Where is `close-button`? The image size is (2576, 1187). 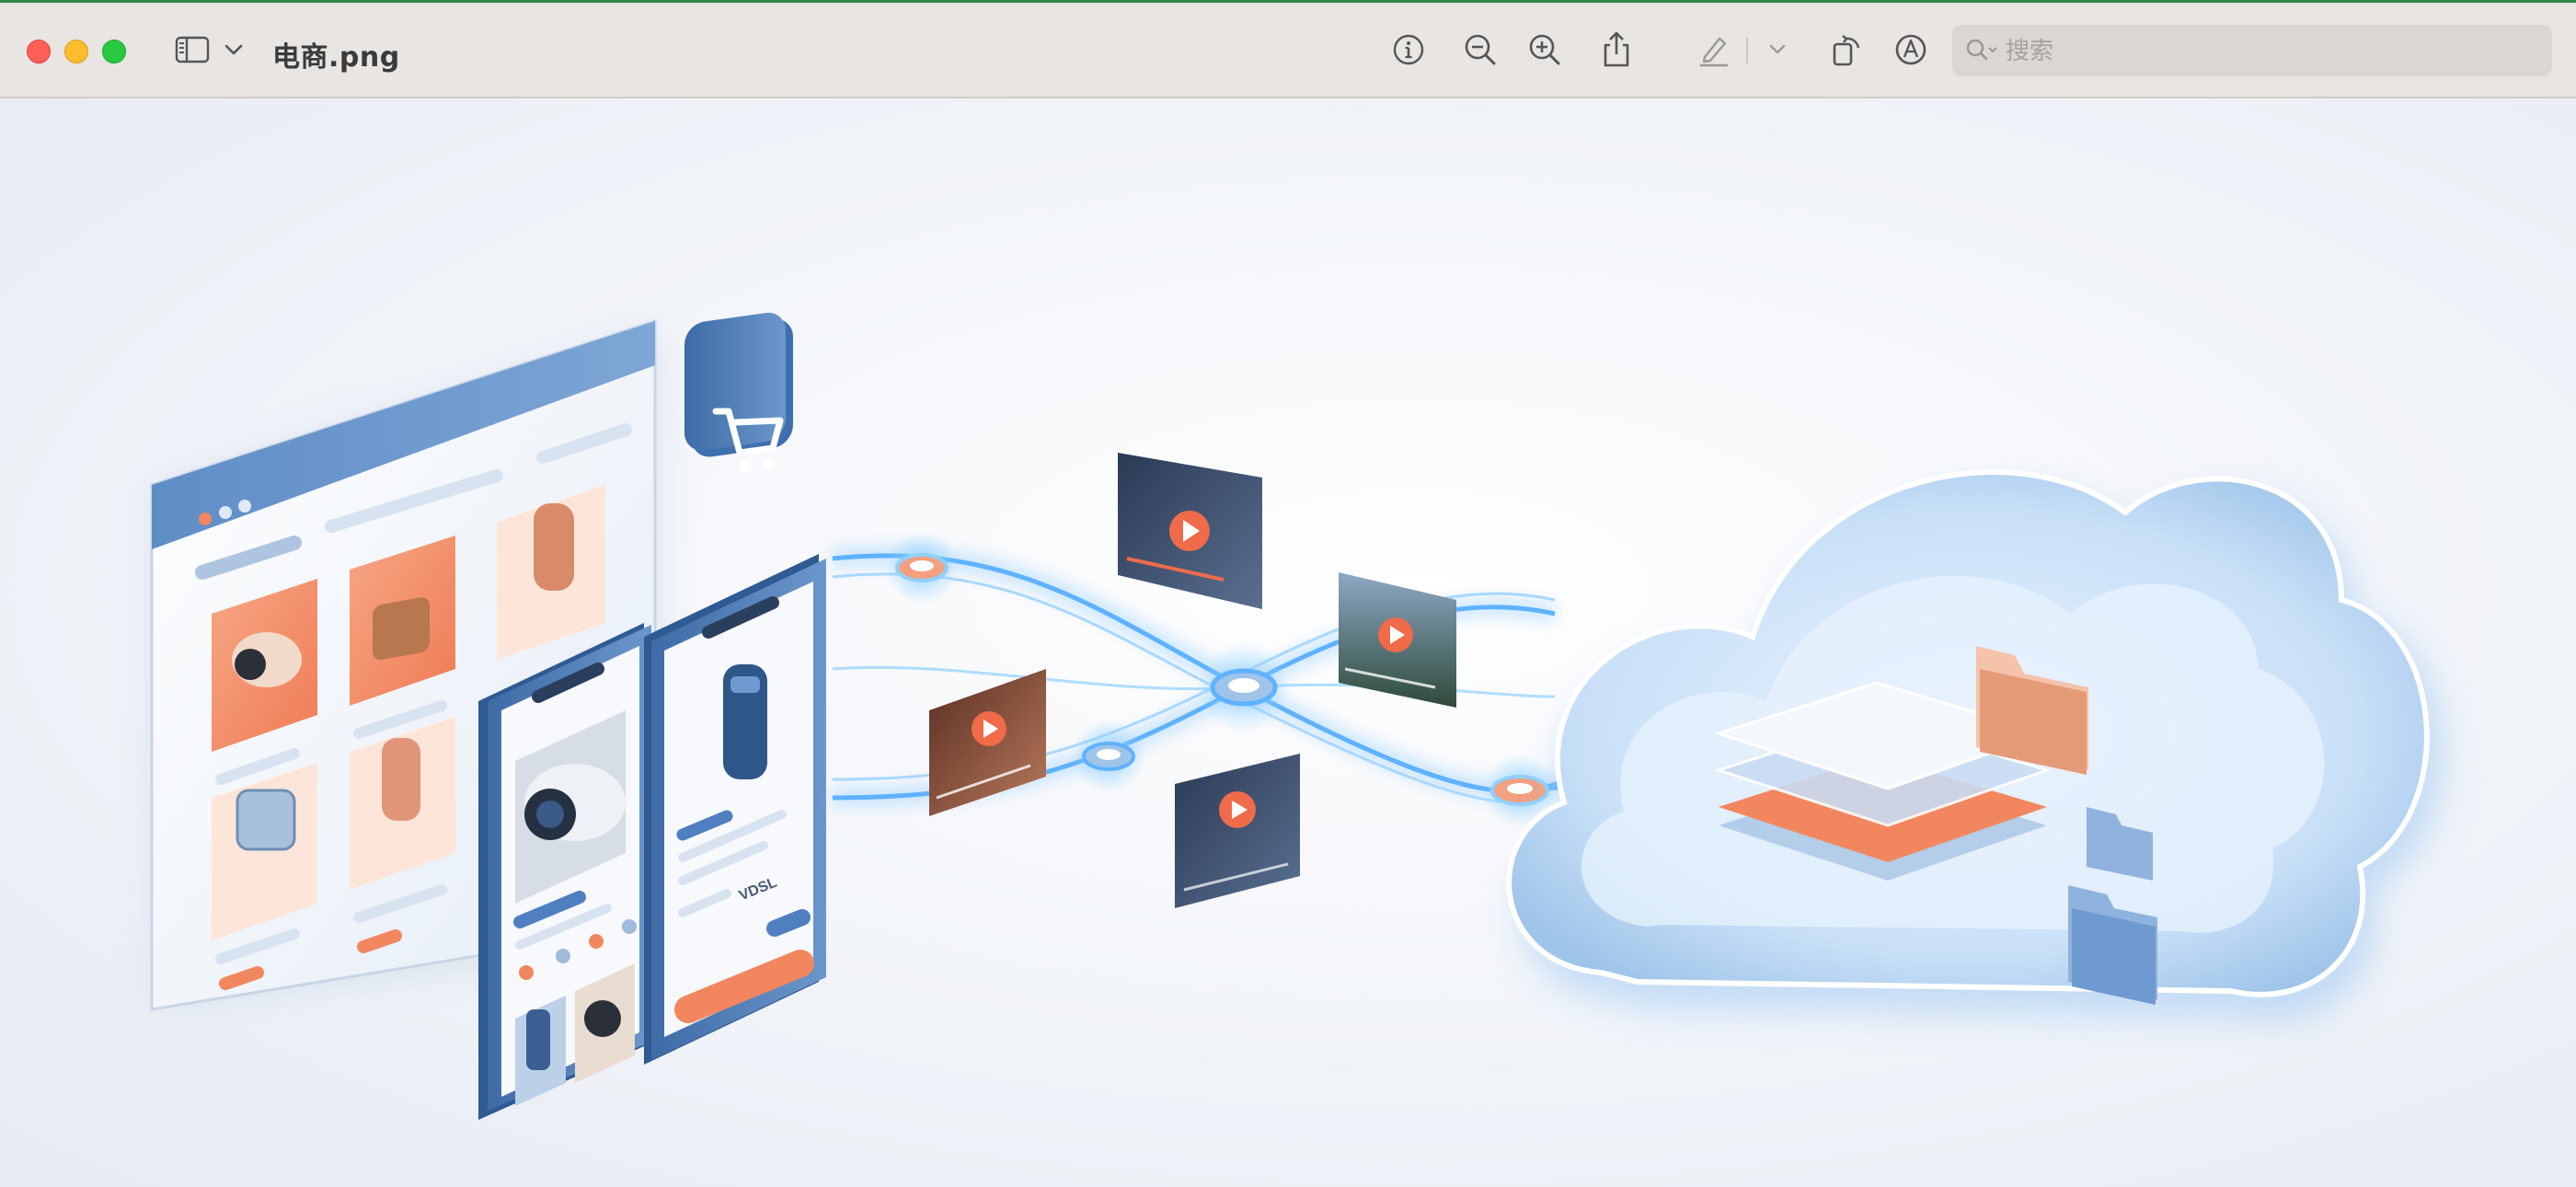
close-button is located at coordinates (39, 51).